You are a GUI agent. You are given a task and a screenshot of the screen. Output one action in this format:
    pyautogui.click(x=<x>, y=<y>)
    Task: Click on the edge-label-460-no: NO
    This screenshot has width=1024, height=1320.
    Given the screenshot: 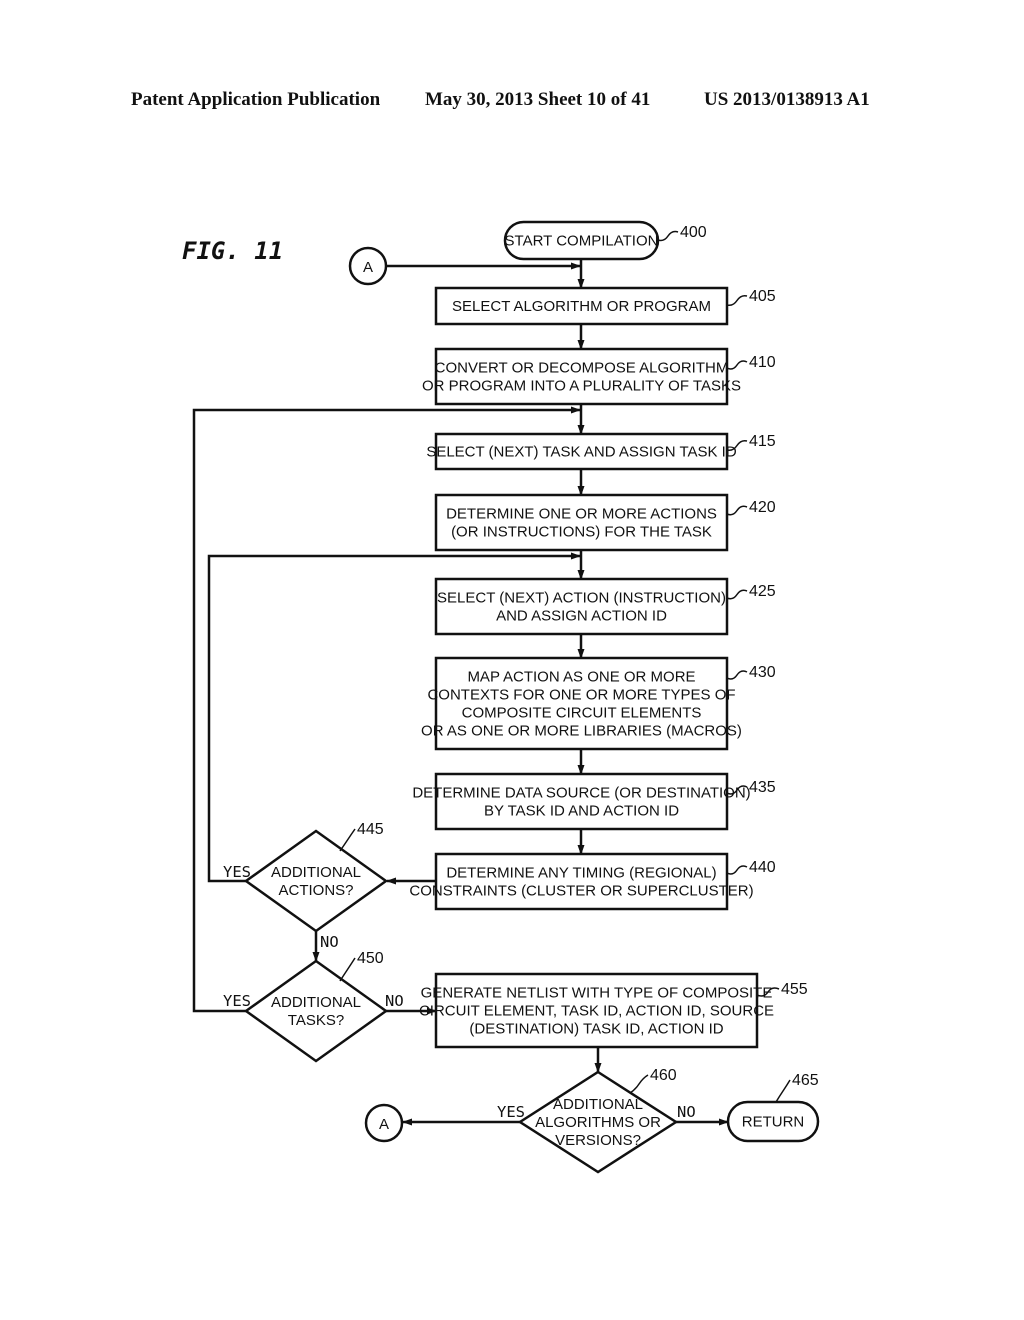 What is the action you would take?
    pyautogui.click(x=686, y=1112)
    